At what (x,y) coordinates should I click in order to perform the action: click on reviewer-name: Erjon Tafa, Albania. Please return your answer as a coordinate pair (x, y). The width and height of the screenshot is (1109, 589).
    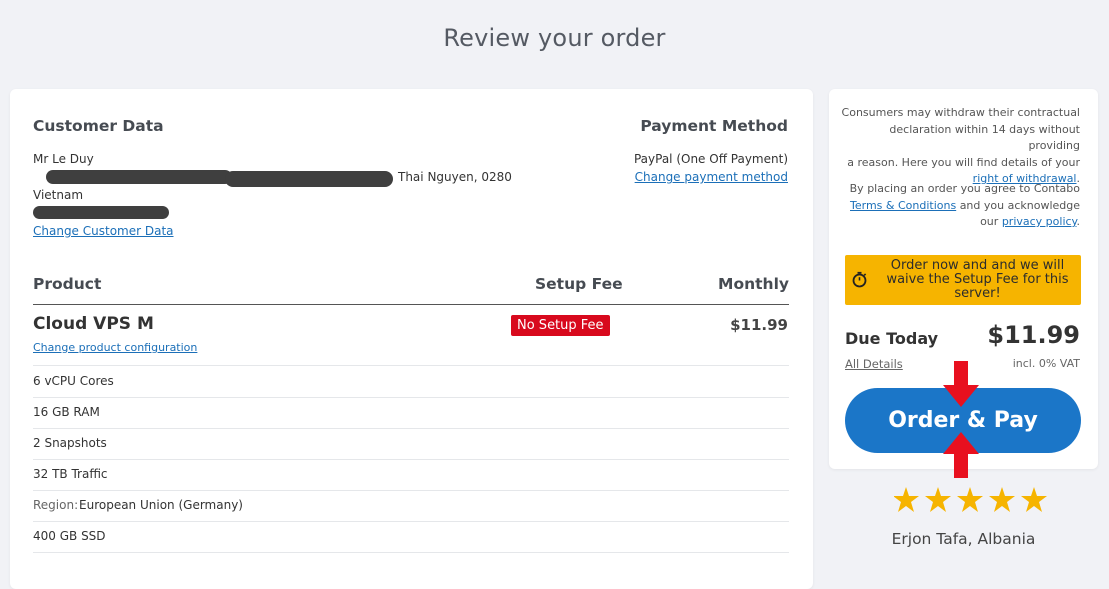
    Looking at the image, I should click on (963, 539).